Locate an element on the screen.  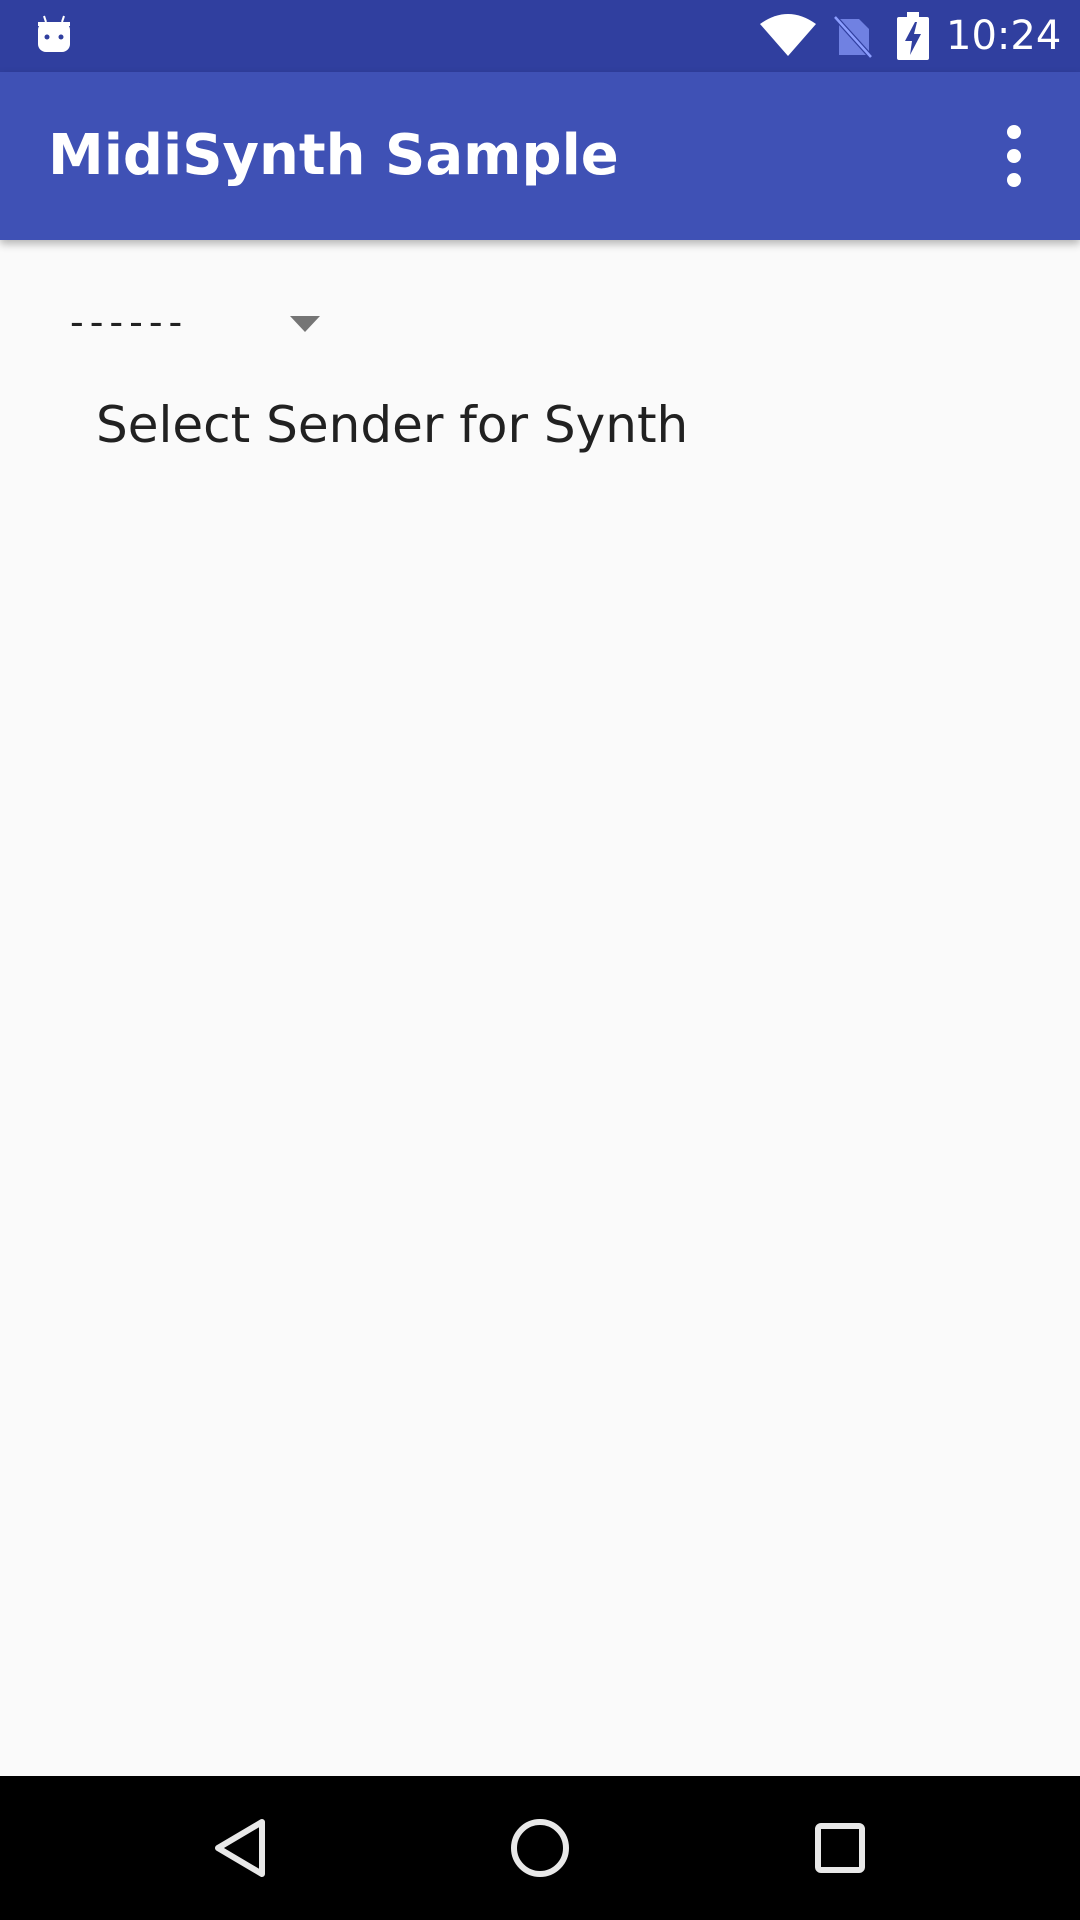
sender-spinner: ------ is located at coordinates (198, 322).